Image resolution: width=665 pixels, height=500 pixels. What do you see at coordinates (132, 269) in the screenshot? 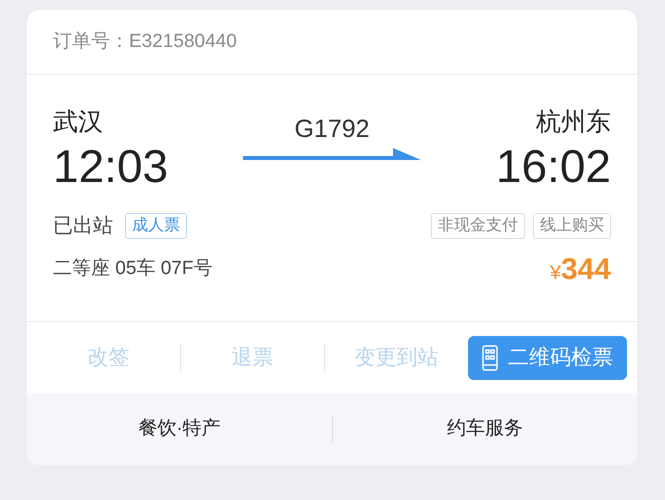
I see `seat-info: 二等座 05车 07F号` at bounding box center [132, 269].